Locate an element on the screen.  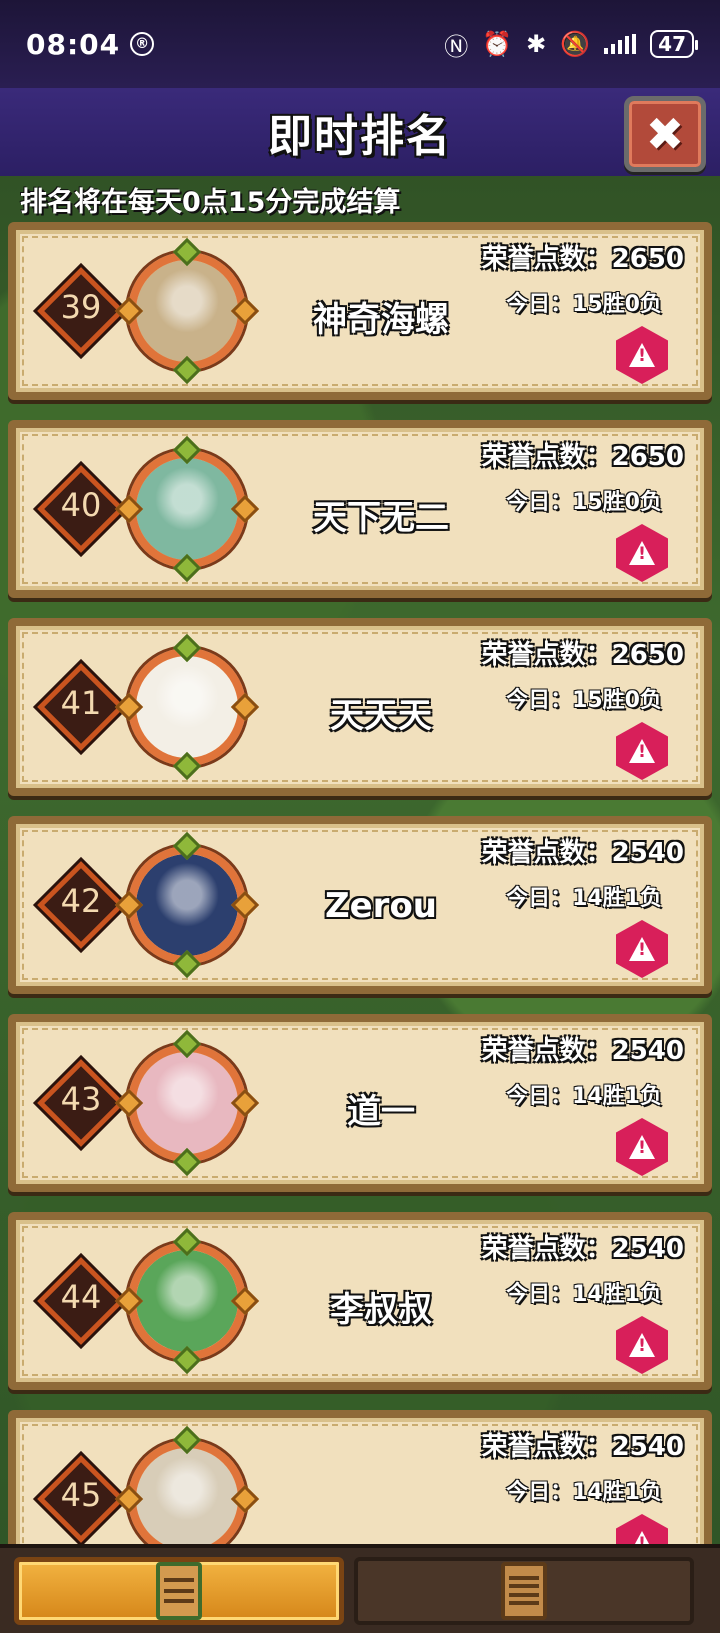
rank-card: 44 李叔叔 荣誉点数：2540 今日：14胜1负 ! is located at coordinates (360, 1301).